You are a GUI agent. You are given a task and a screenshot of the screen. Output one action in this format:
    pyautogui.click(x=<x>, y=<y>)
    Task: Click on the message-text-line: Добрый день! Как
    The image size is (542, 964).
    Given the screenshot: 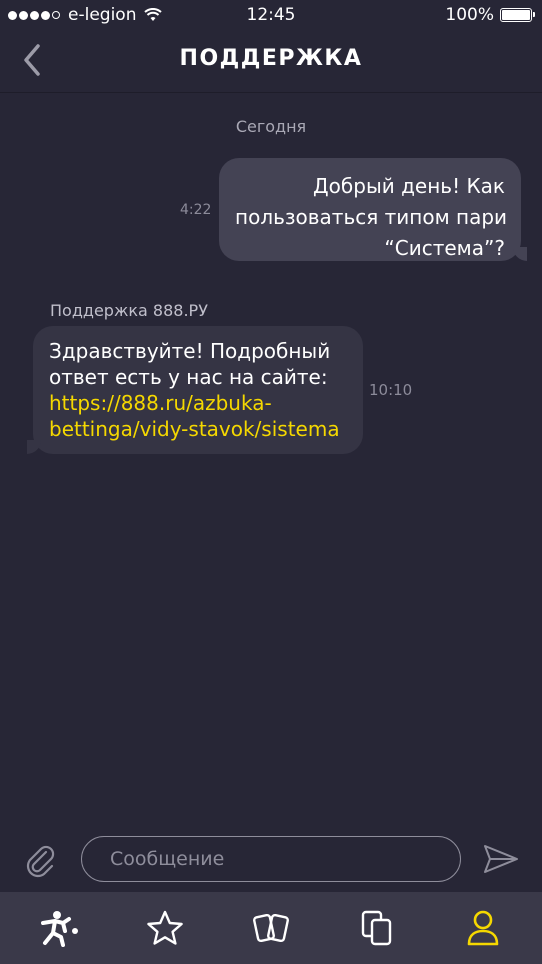 What is the action you would take?
    pyautogui.click(x=409, y=186)
    